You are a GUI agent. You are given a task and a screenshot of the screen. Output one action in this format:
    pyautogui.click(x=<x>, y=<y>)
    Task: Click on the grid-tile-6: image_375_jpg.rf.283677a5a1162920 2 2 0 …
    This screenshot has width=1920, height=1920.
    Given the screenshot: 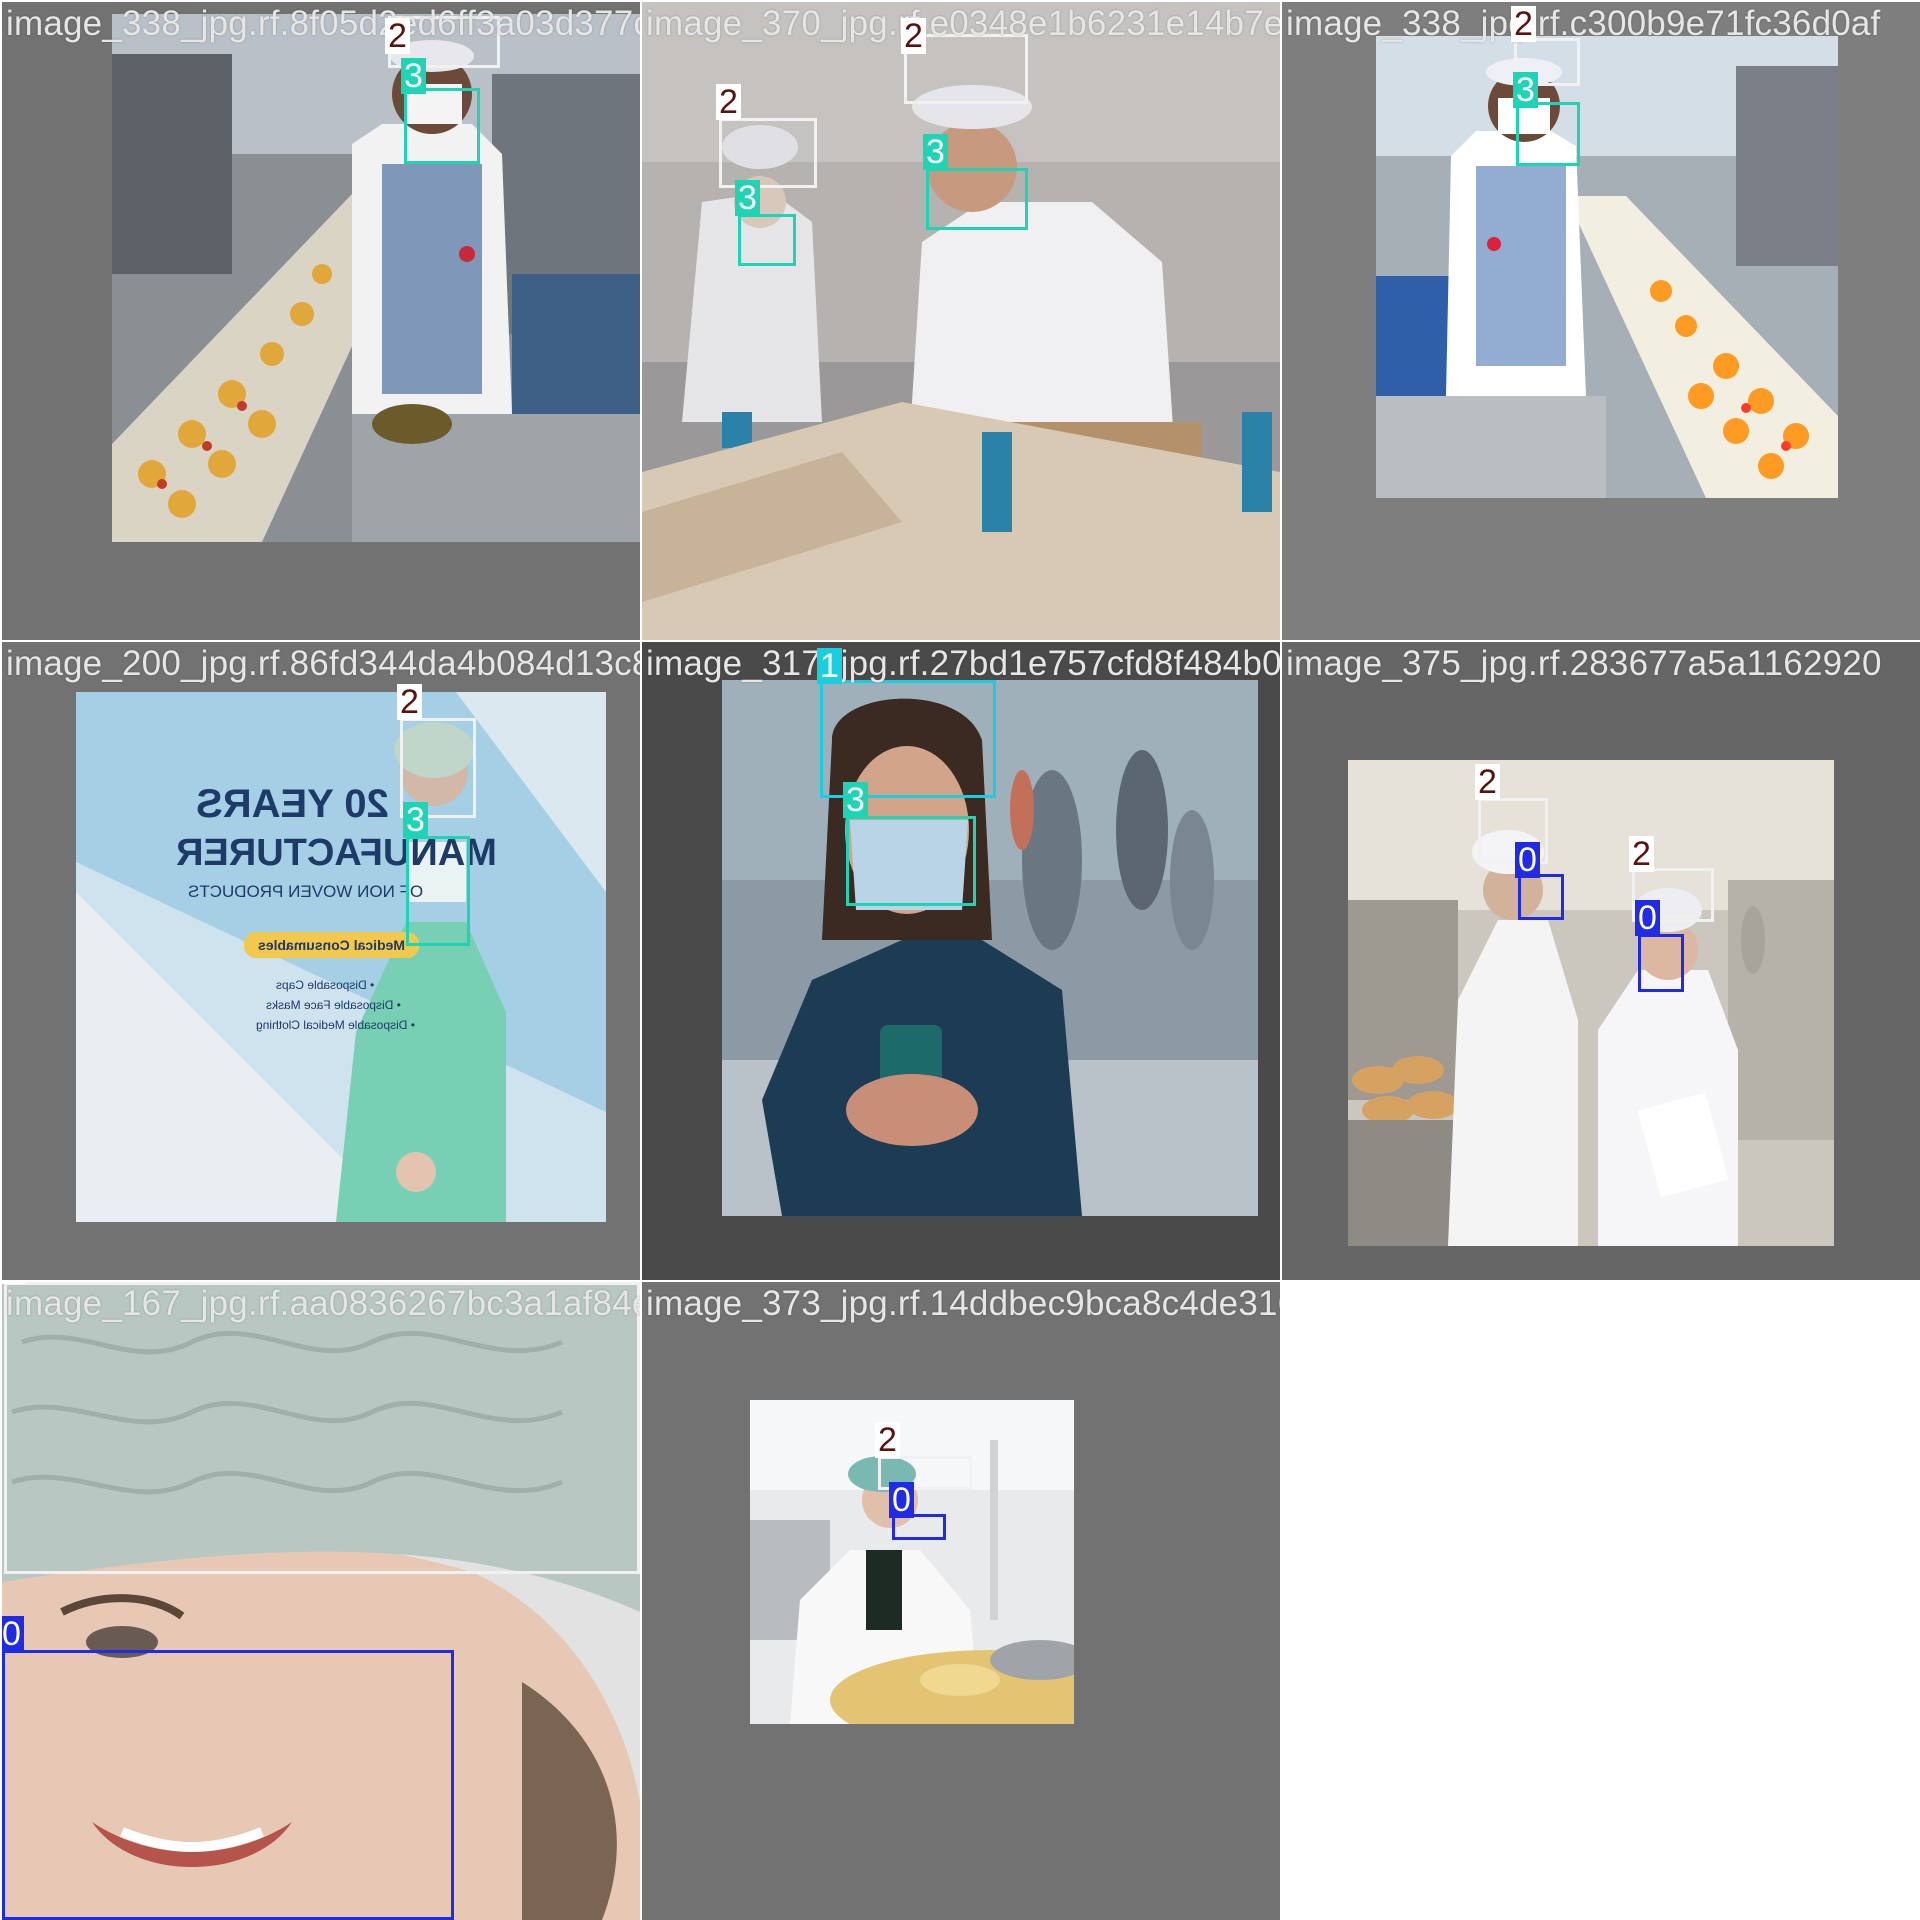 What is the action you would take?
    pyautogui.click(x=1601, y=961)
    